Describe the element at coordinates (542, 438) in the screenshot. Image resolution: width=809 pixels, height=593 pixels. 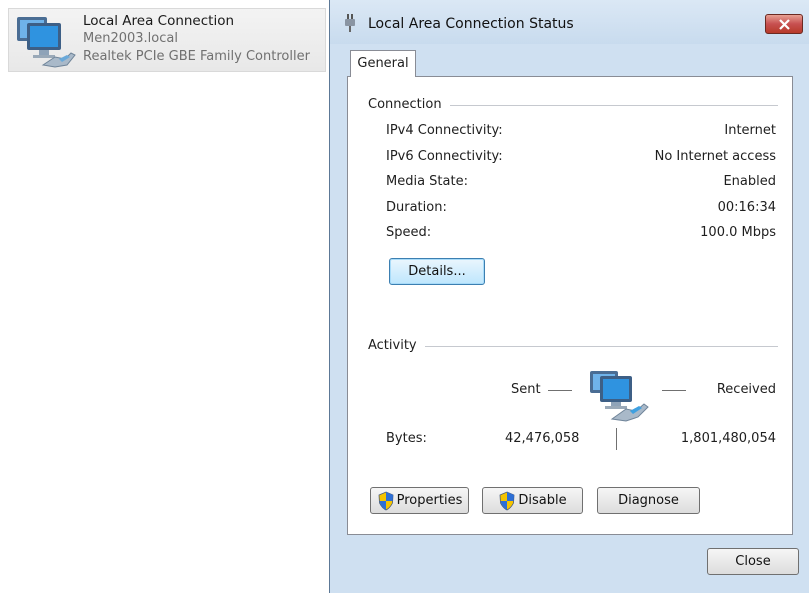
I see `bytes-sent-value: 42,476,058` at that location.